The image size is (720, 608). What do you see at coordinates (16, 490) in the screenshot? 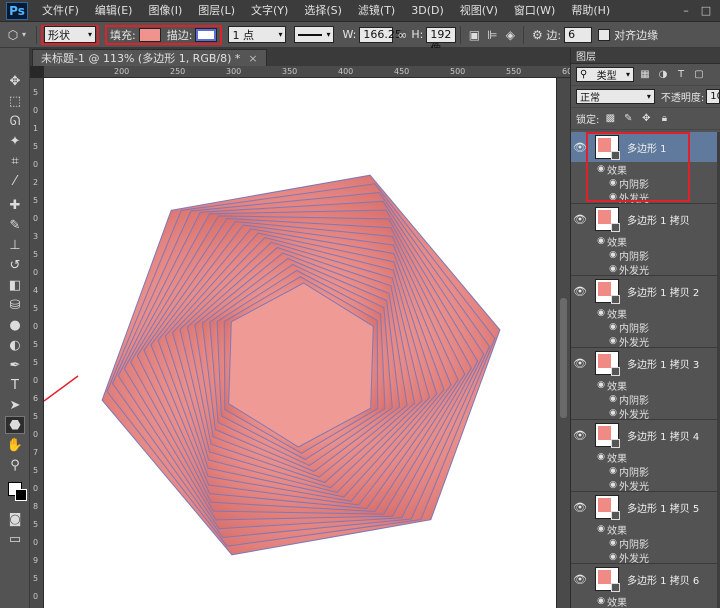
I see `color-swatches-icon` at bounding box center [16, 490].